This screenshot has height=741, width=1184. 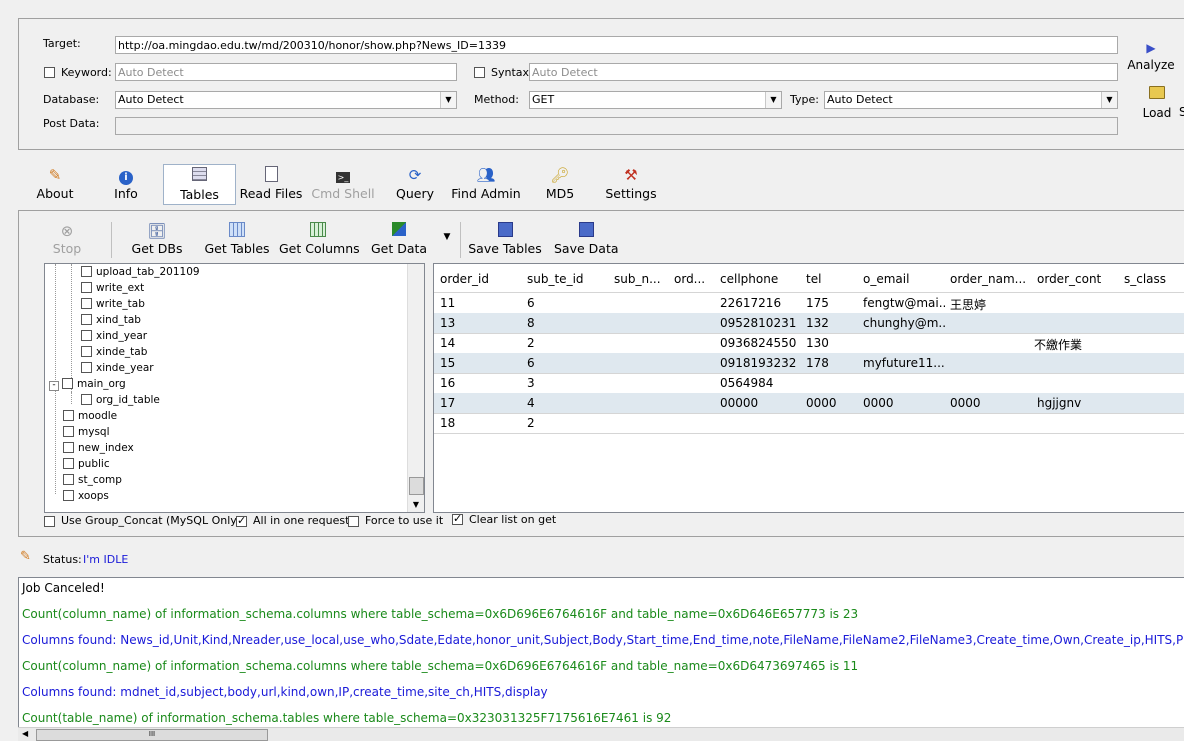 What do you see at coordinates (319, 239) in the screenshot?
I see `get-columns-button: Get Columns` at bounding box center [319, 239].